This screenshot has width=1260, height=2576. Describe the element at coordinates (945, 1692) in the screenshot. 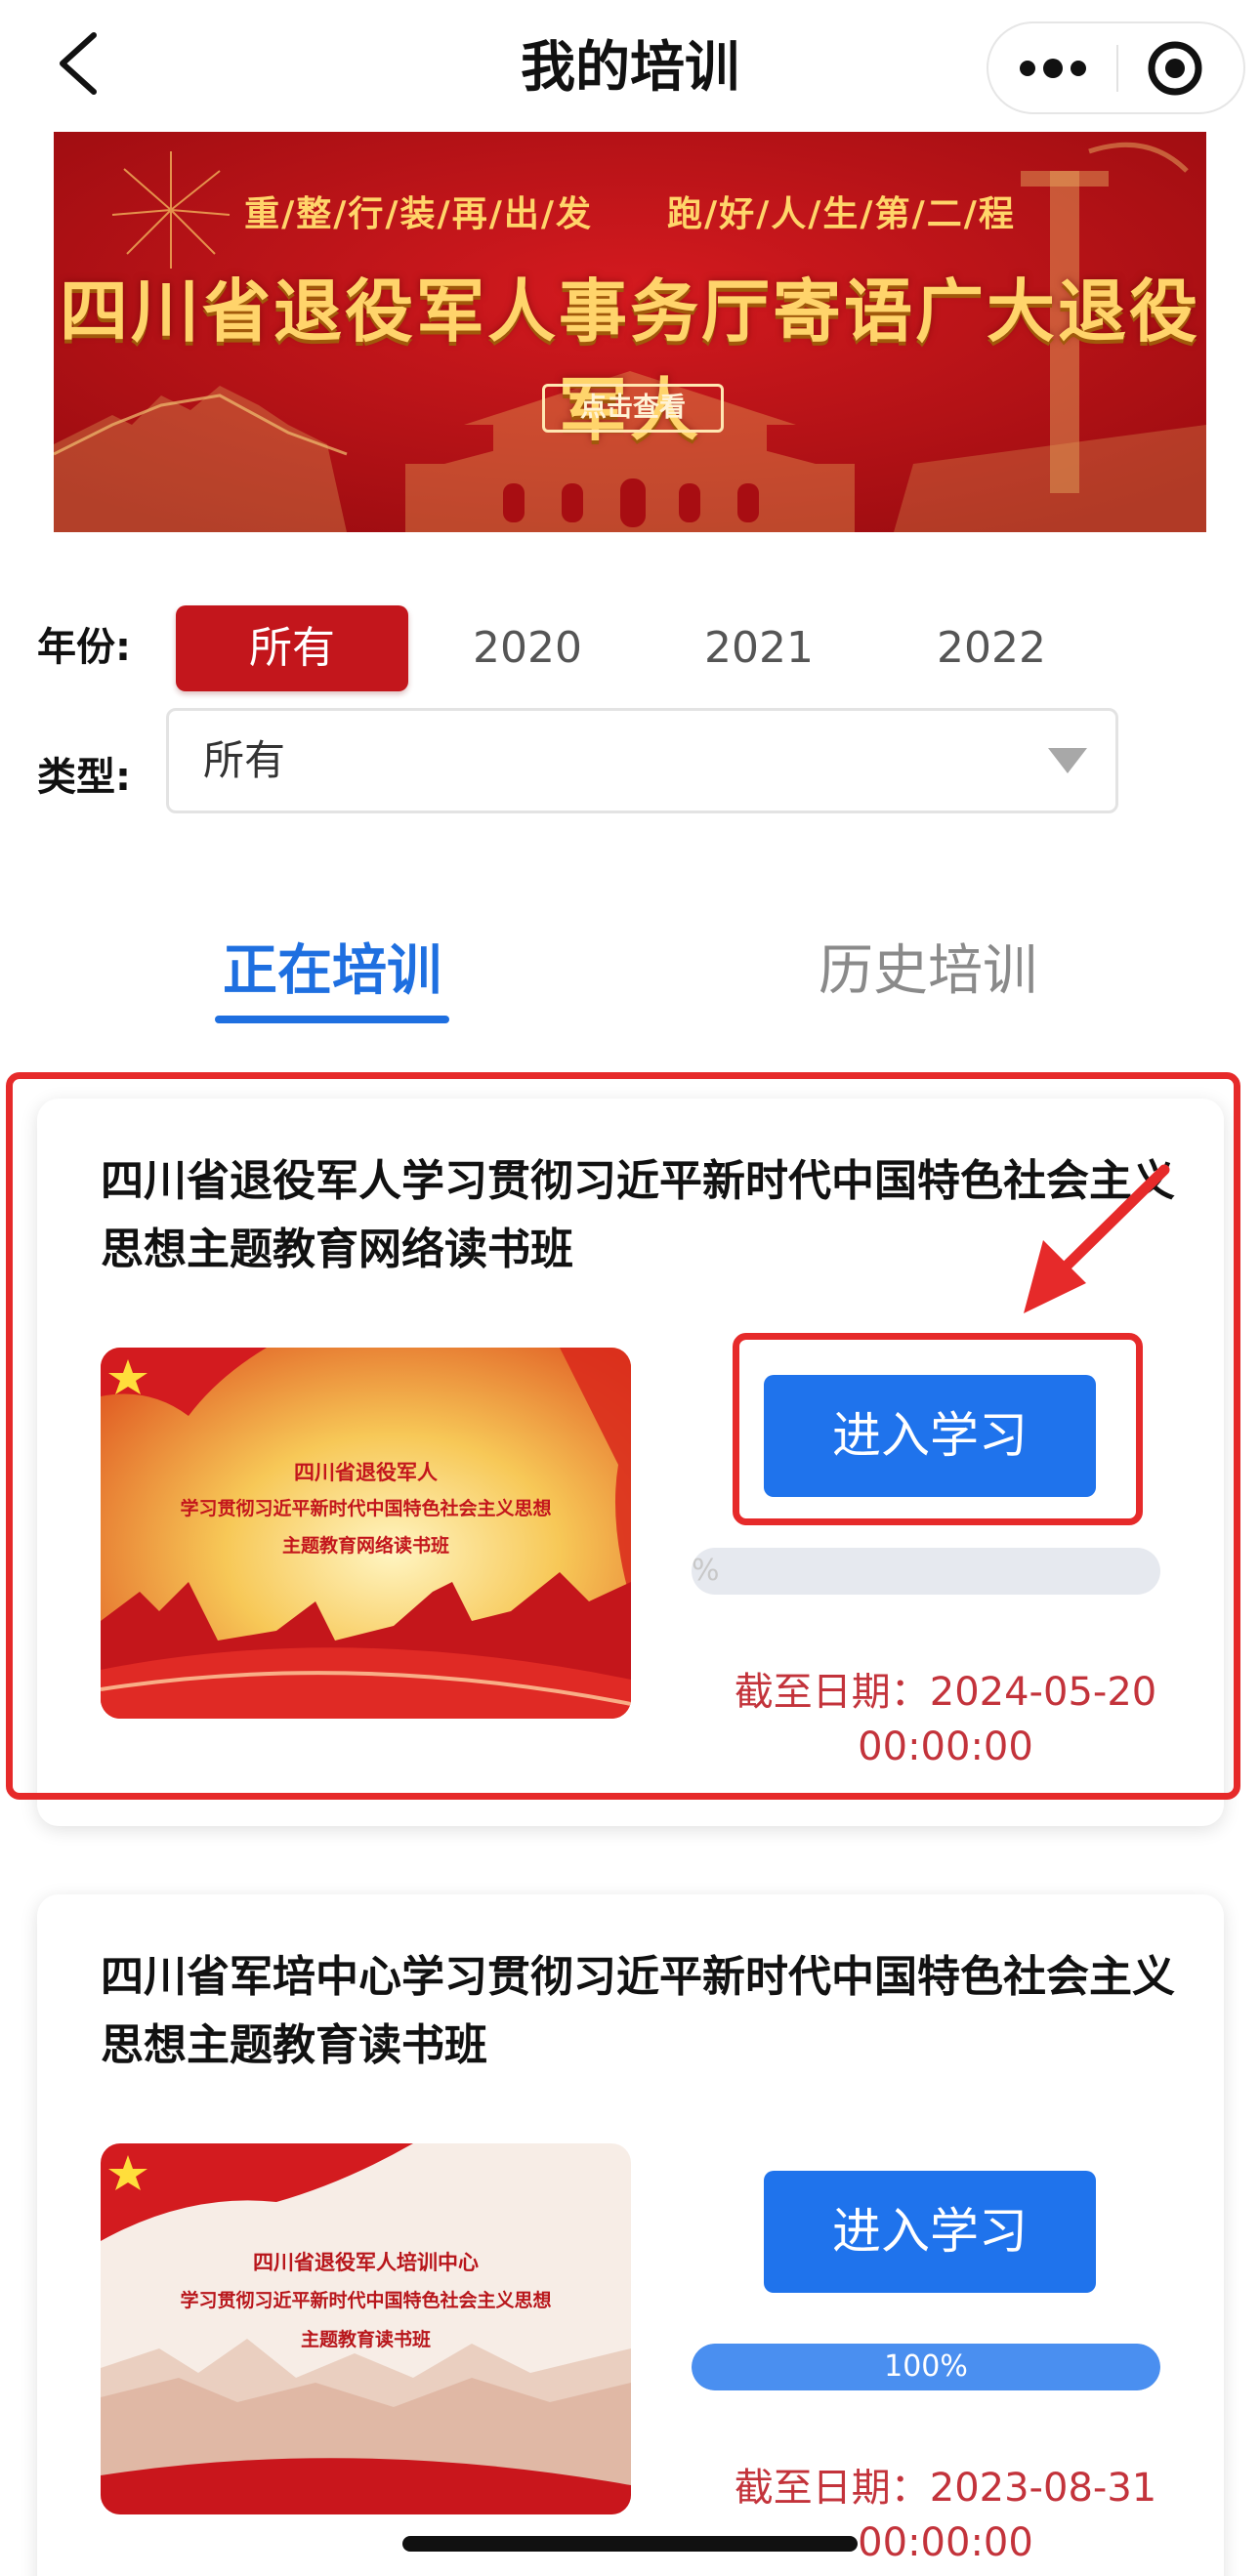

I see `deadline-date: 截至日期：2024-05-20` at that location.